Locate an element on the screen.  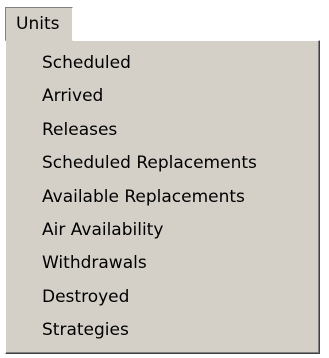
menu-item-arrived: Arrived is located at coordinates (162, 96).